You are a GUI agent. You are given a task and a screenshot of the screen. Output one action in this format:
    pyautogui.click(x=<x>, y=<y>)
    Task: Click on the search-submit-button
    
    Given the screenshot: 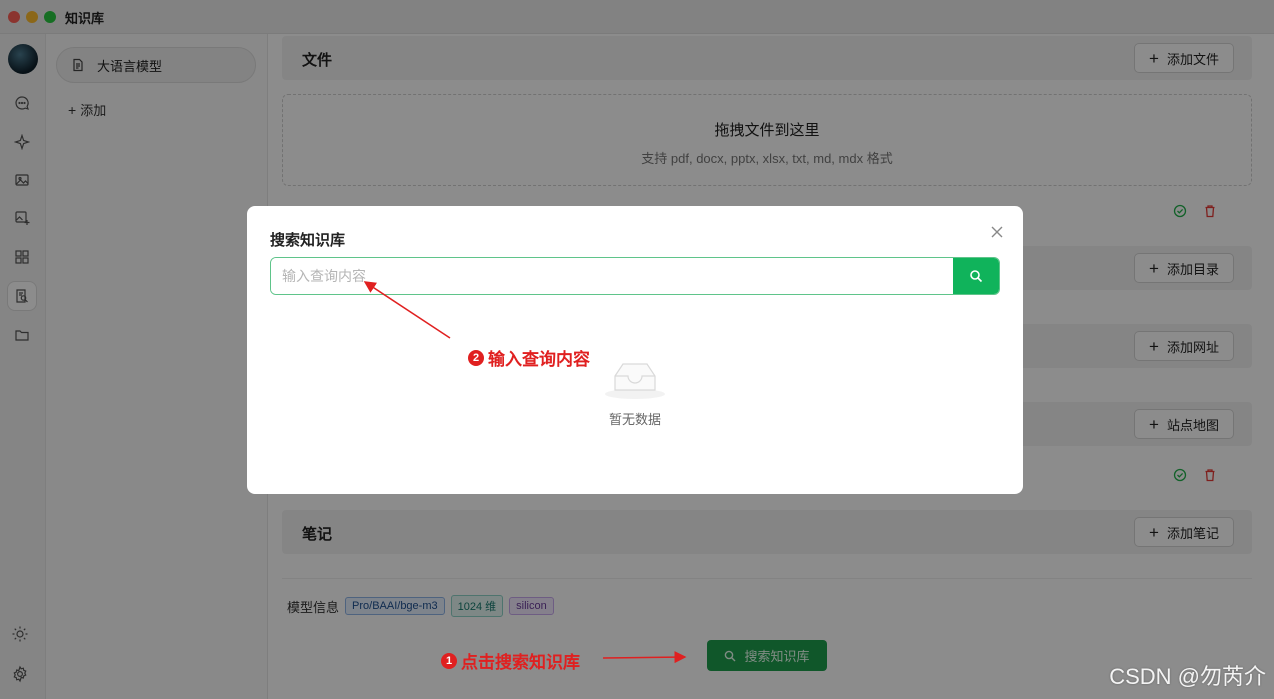 What is the action you would take?
    pyautogui.click(x=976, y=276)
    